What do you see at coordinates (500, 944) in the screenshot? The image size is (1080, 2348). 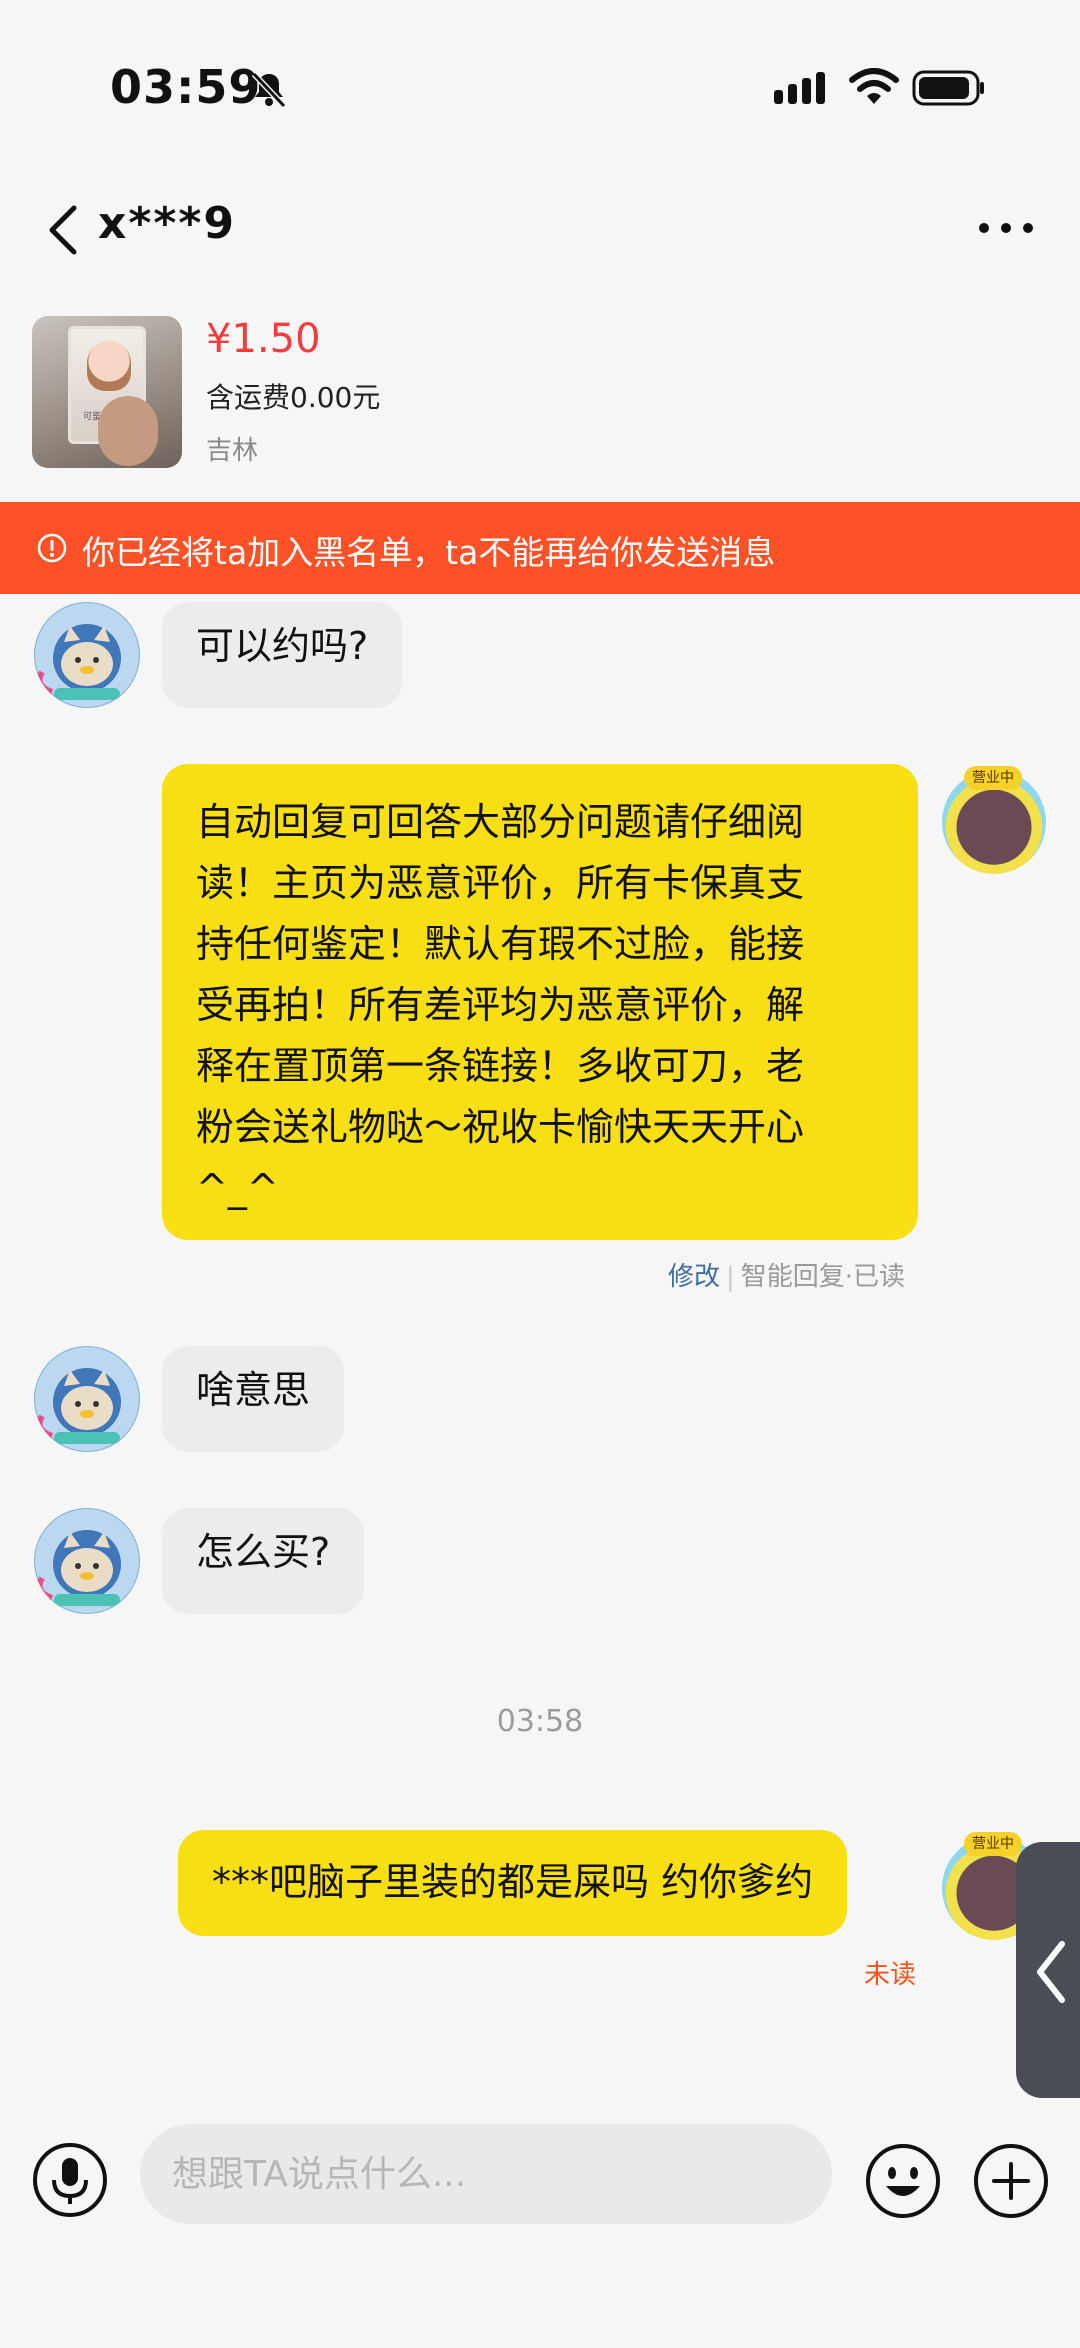 I see `message-line: 持任何鉴定！默认有瑕不过脸，能接` at bounding box center [500, 944].